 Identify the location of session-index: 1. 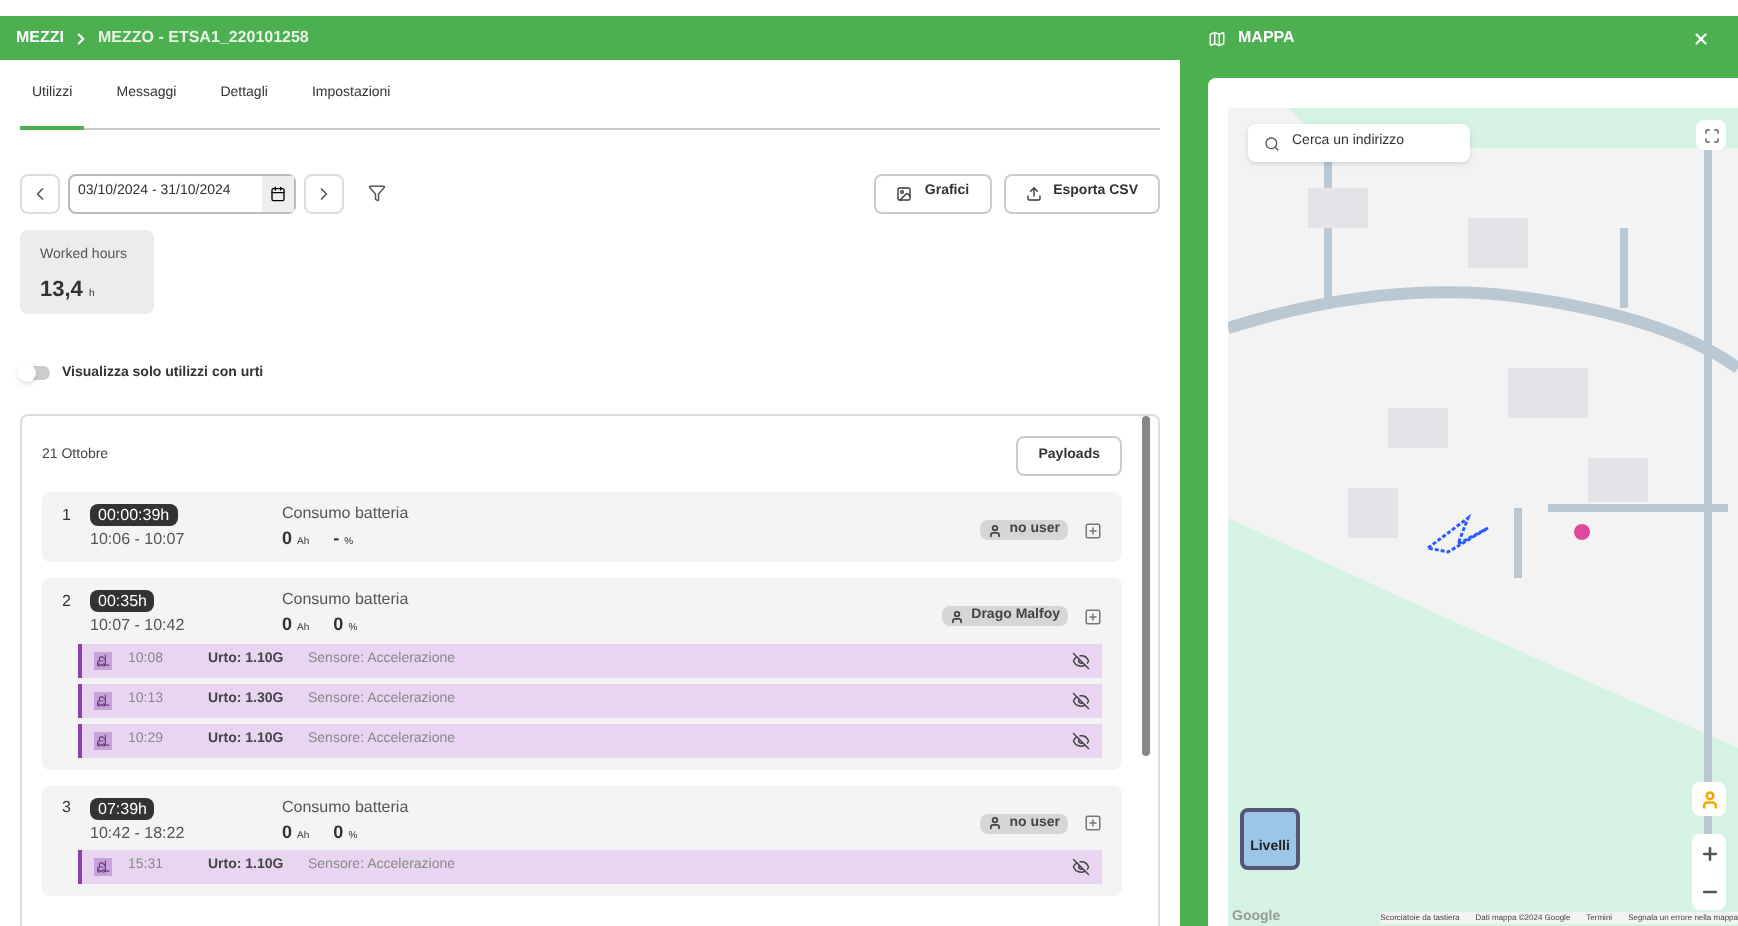
(67, 515).